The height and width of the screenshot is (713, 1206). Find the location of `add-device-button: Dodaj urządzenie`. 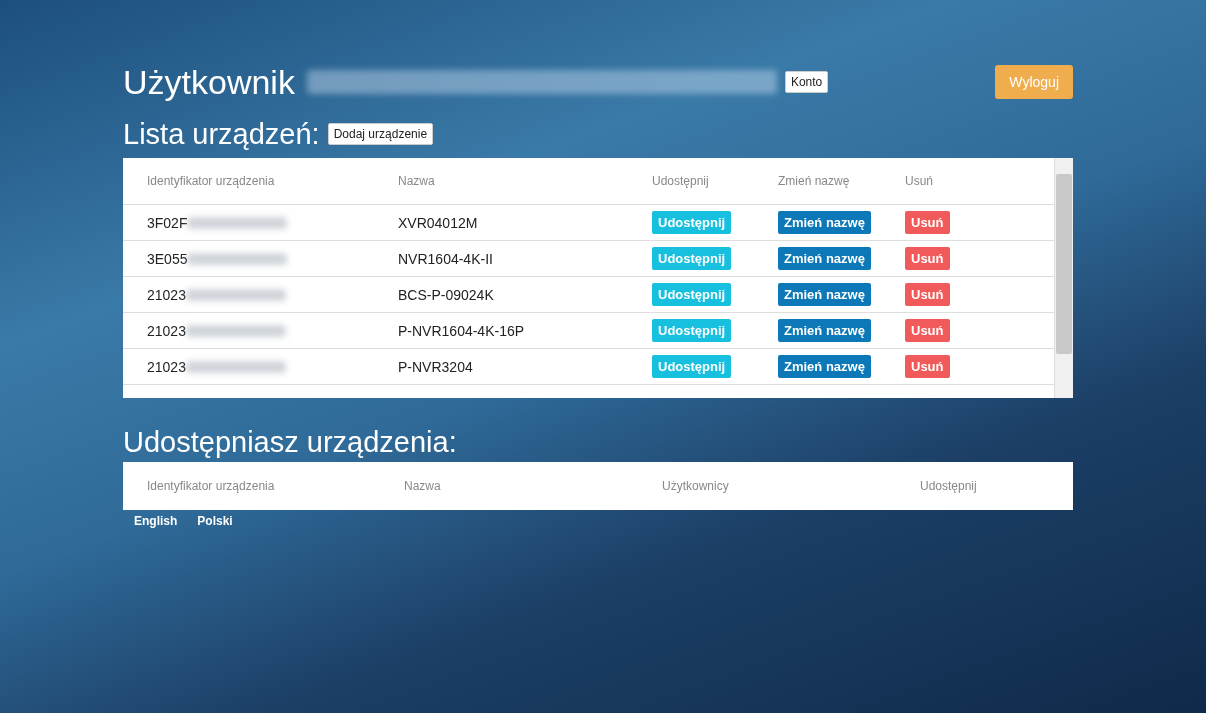

add-device-button: Dodaj urządzenie is located at coordinates (380, 134).